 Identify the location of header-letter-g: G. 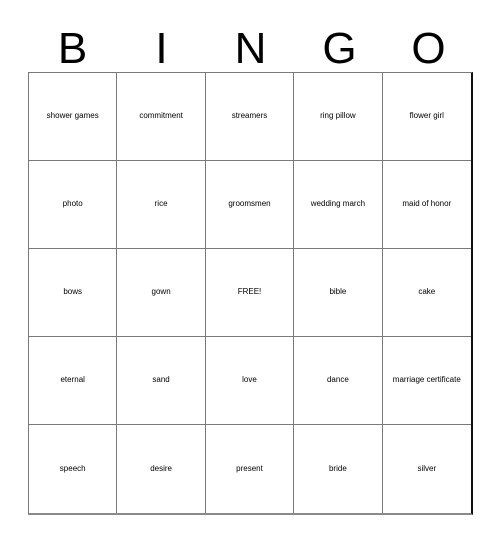
(339, 48).